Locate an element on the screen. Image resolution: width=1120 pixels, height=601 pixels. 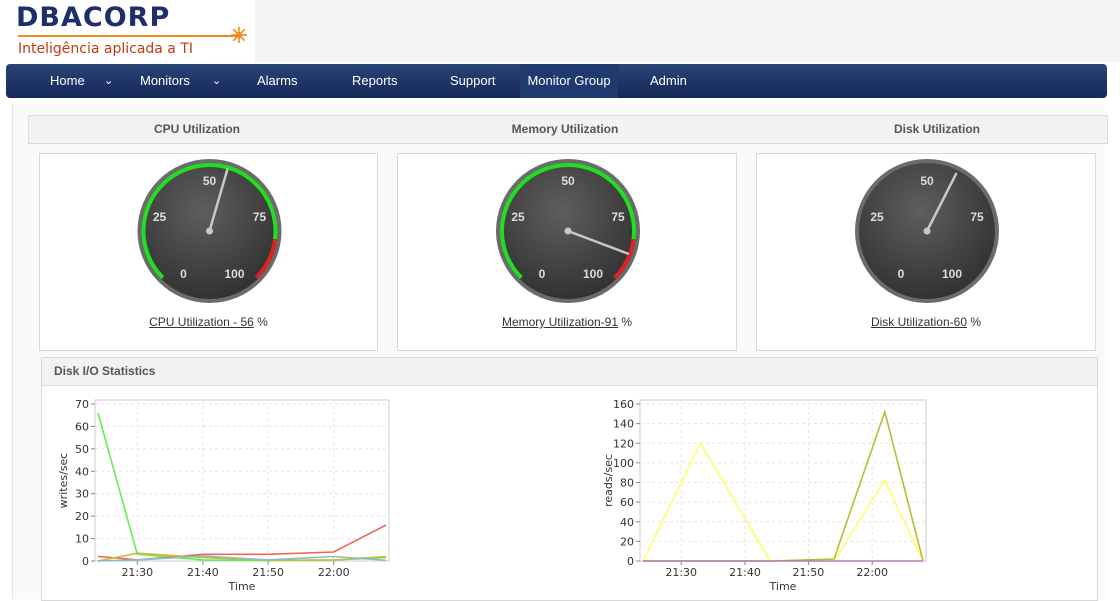
y-tick-label: 80 is located at coordinates (627, 483).